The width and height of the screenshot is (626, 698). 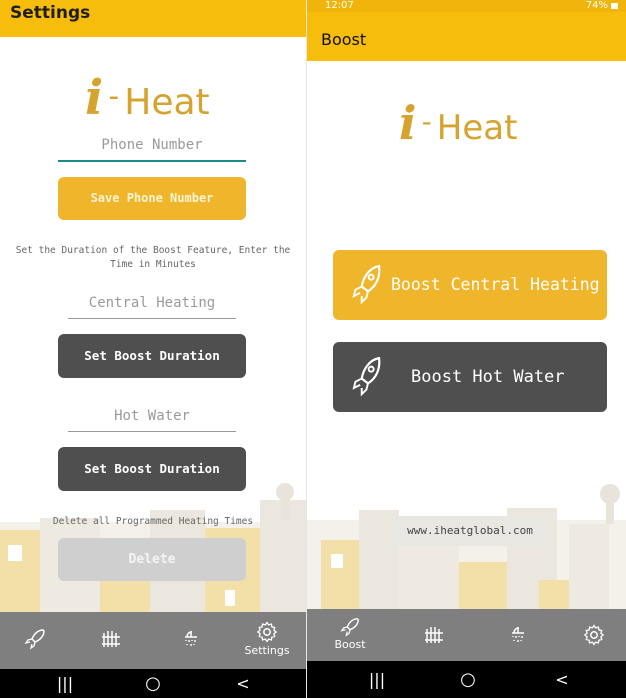 What do you see at coordinates (152, 356) in the screenshot?
I see `set-central-heating-boost-duration-button: Set Boost Duration` at bounding box center [152, 356].